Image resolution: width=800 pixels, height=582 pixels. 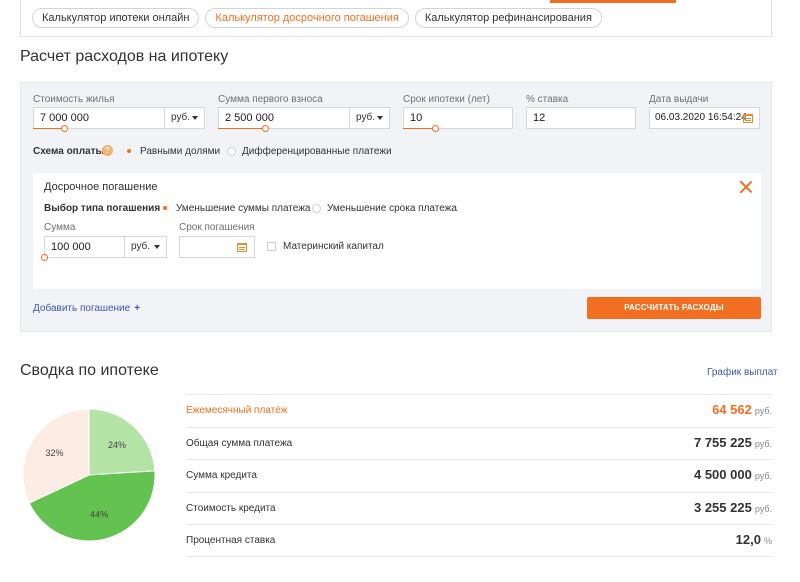 I want to click on down-payment-currency-select: руб., so click(x=370, y=118).